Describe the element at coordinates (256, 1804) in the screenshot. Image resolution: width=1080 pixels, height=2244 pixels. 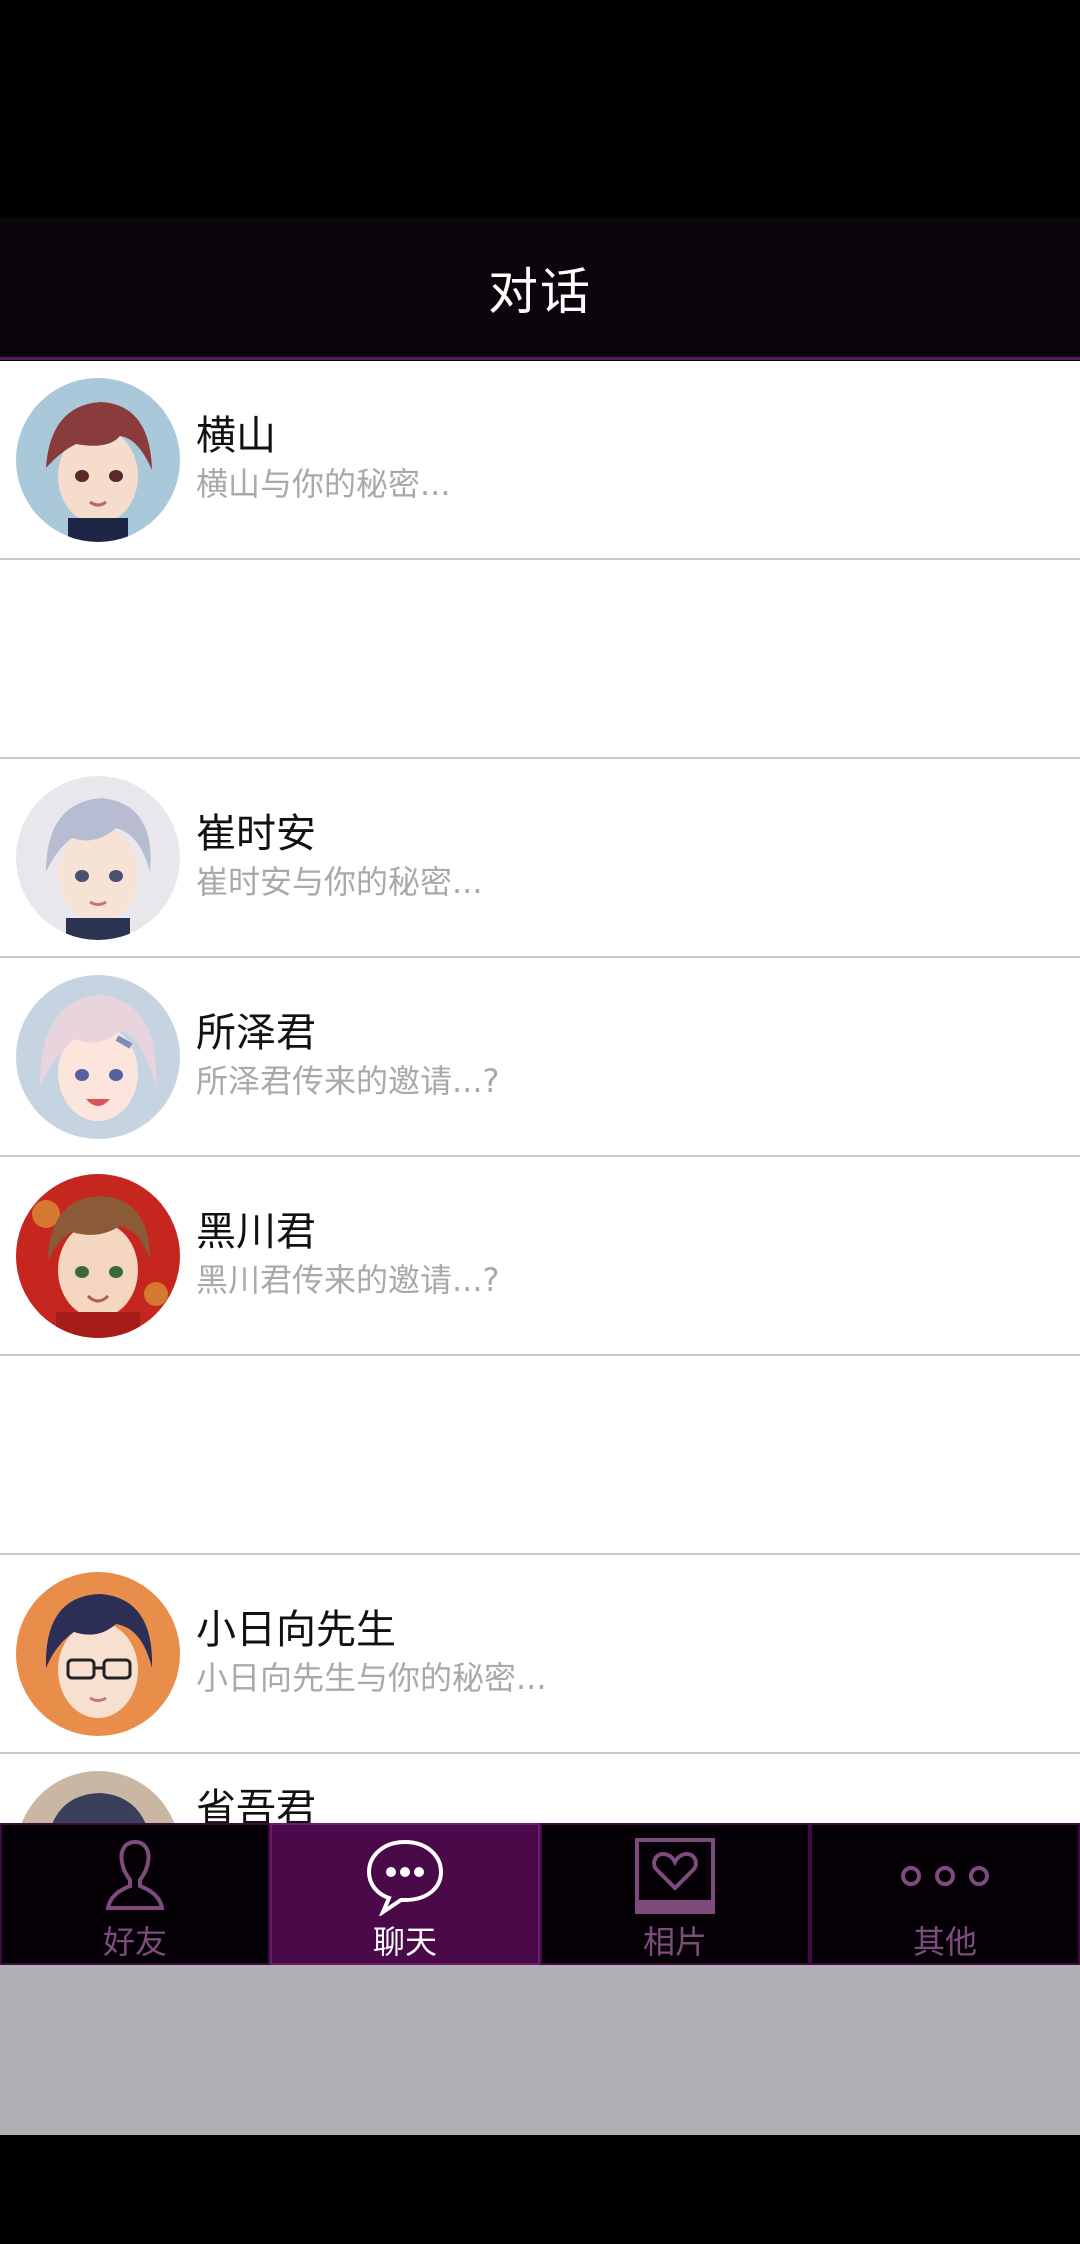
I see `contact-name: 省吾君` at that location.